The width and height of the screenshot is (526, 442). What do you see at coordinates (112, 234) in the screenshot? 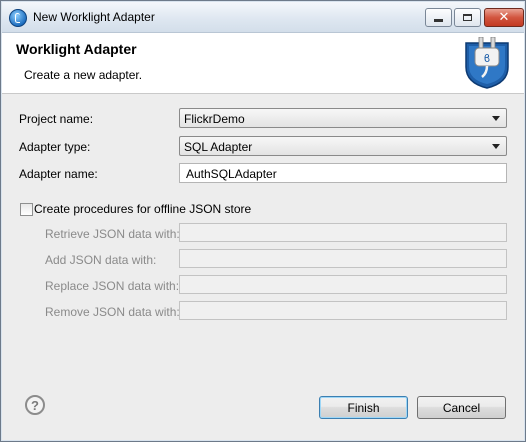
I see `retrieve-json-label: Retrieve JSON data with:` at bounding box center [112, 234].